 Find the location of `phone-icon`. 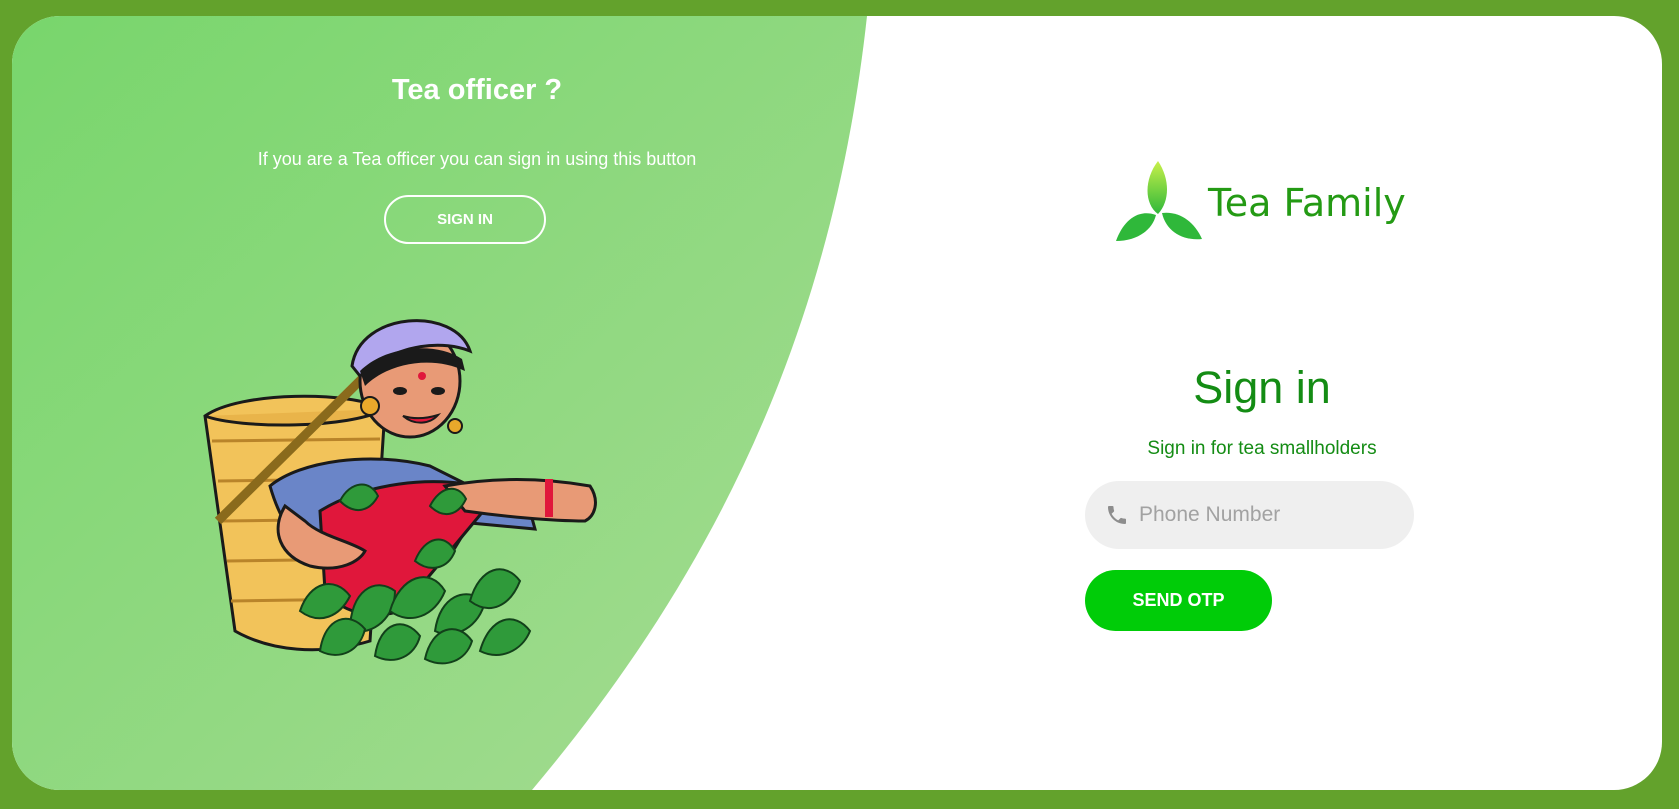

phone-icon is located at coordinates (1117, 515).